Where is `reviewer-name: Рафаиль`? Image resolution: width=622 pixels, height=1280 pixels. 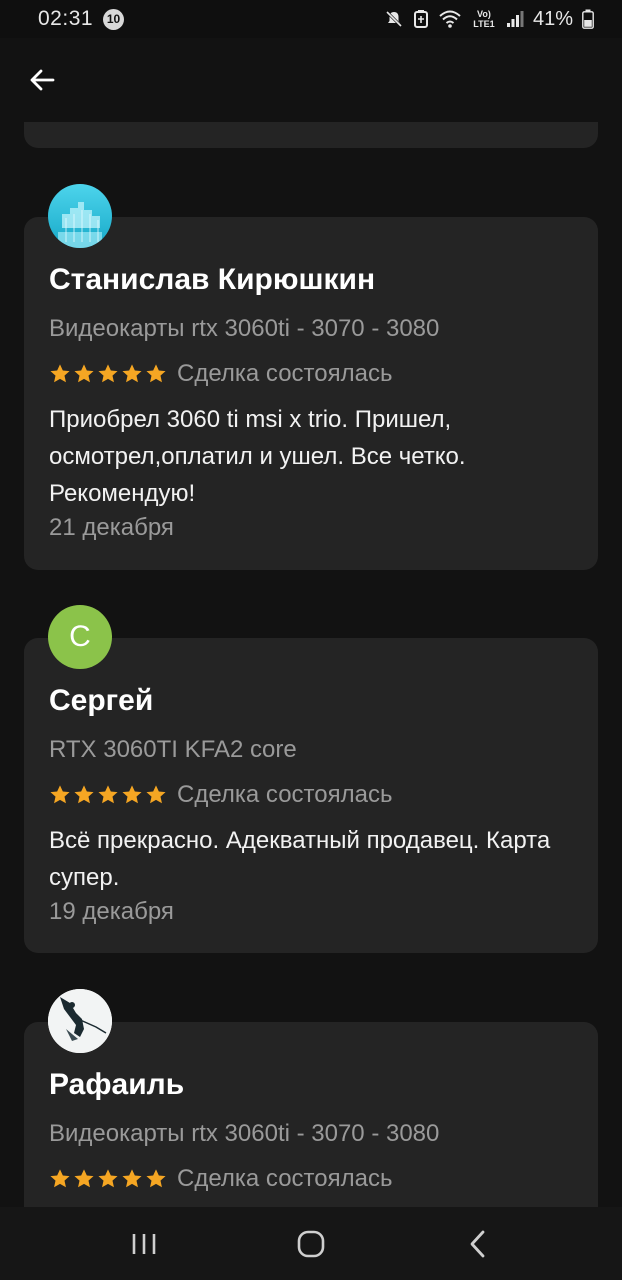
reviewer-name: Рафаиль is located at coordinates (117, 1084).